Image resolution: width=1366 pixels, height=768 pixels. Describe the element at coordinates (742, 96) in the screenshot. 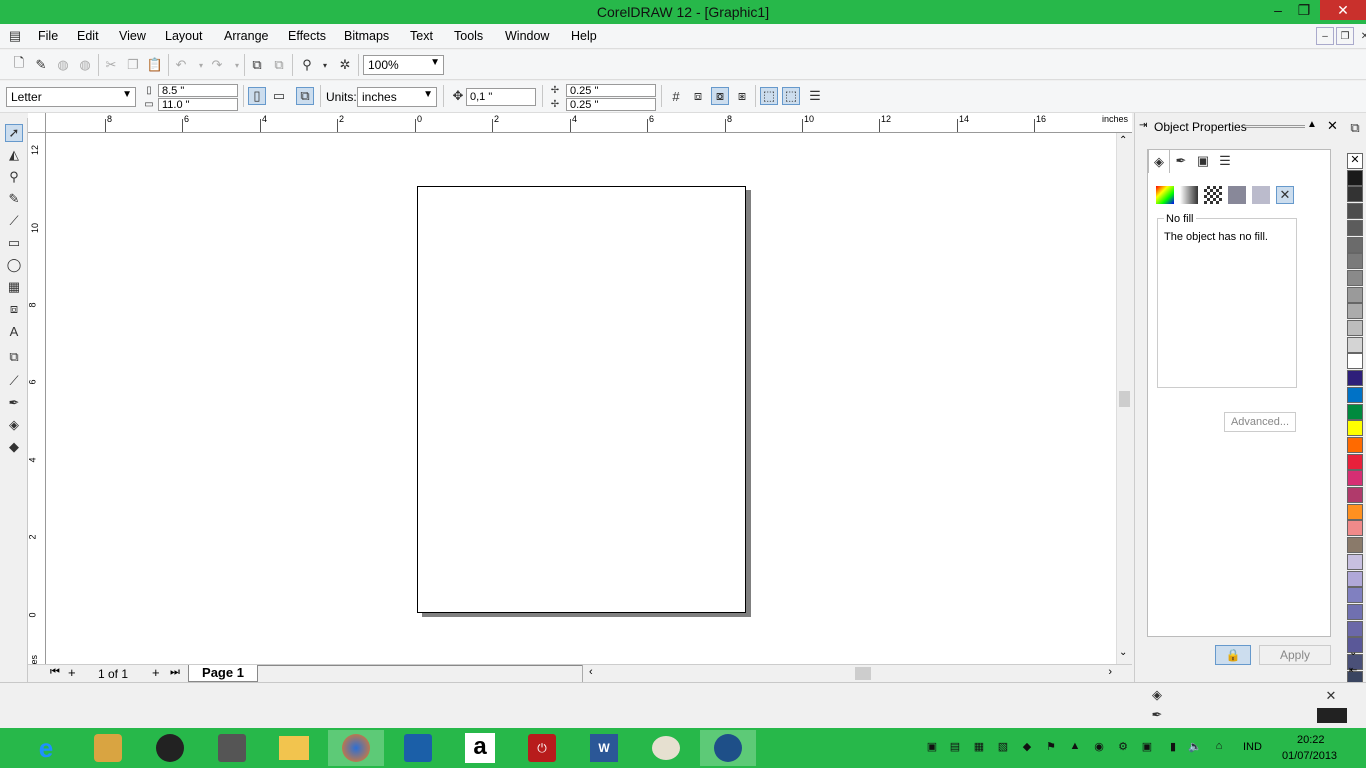

I see `dynamic-guides-icon: ⧆` at that location.